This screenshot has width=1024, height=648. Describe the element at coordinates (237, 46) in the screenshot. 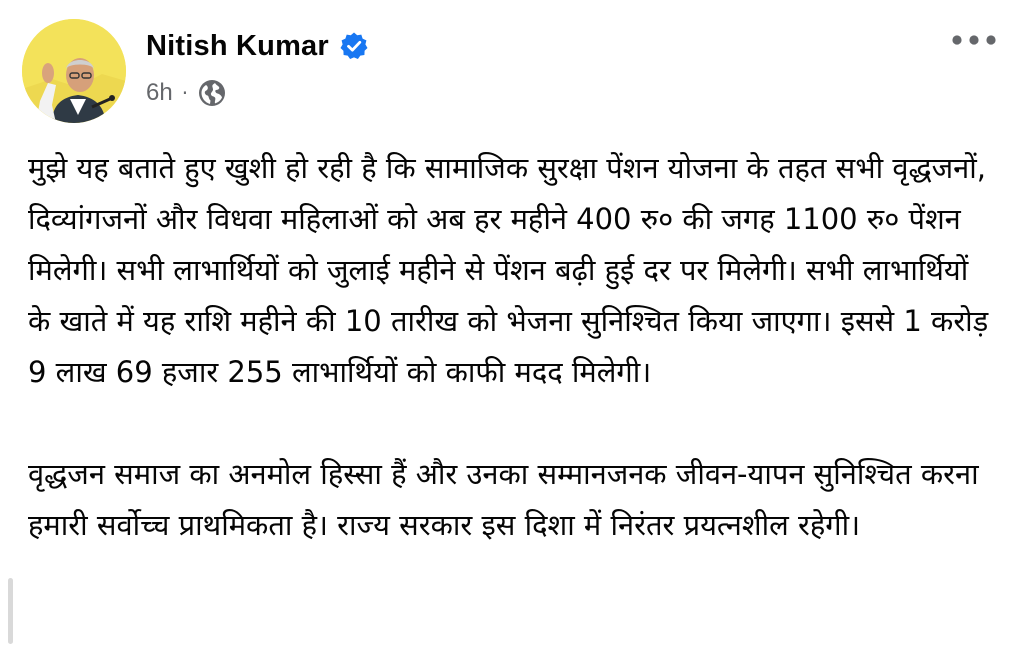

I see `author-name: Nitish Kumar` at that location.